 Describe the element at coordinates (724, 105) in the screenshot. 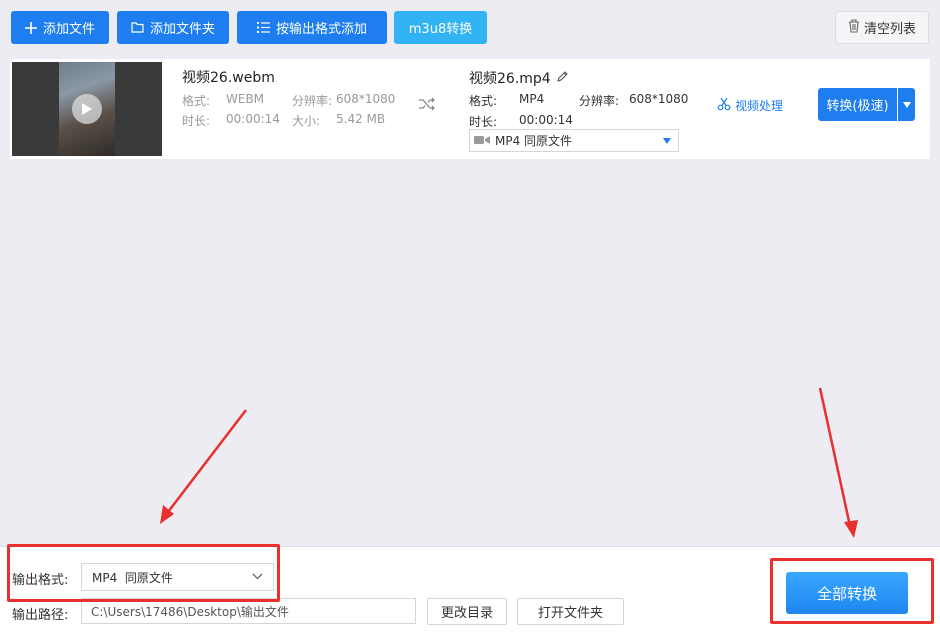

I see `scissors-icon` at that location.